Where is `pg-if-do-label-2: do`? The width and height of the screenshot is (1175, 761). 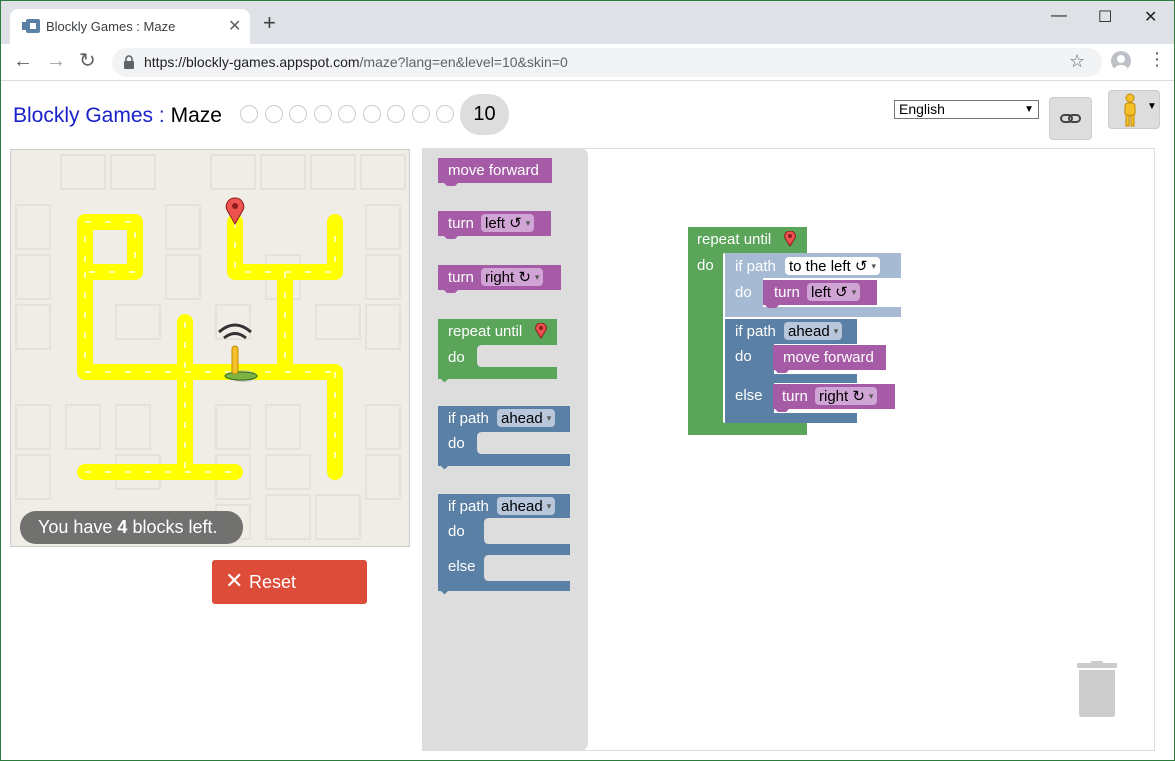
pg-if-do-label-2: do is located at coordinates (743, 356).